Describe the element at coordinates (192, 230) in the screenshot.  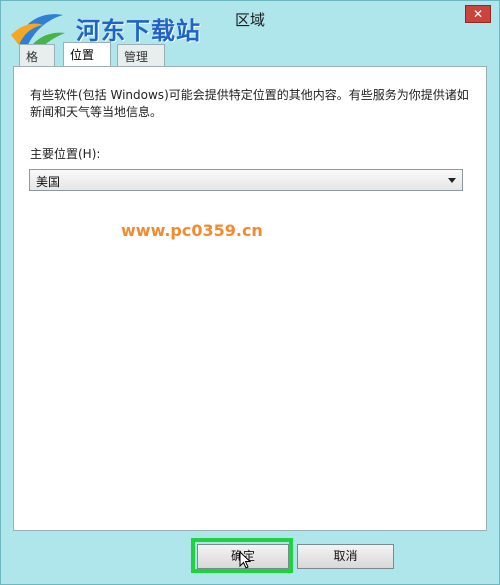
I see `watermark-url: www.pc0359.cn` at that location.